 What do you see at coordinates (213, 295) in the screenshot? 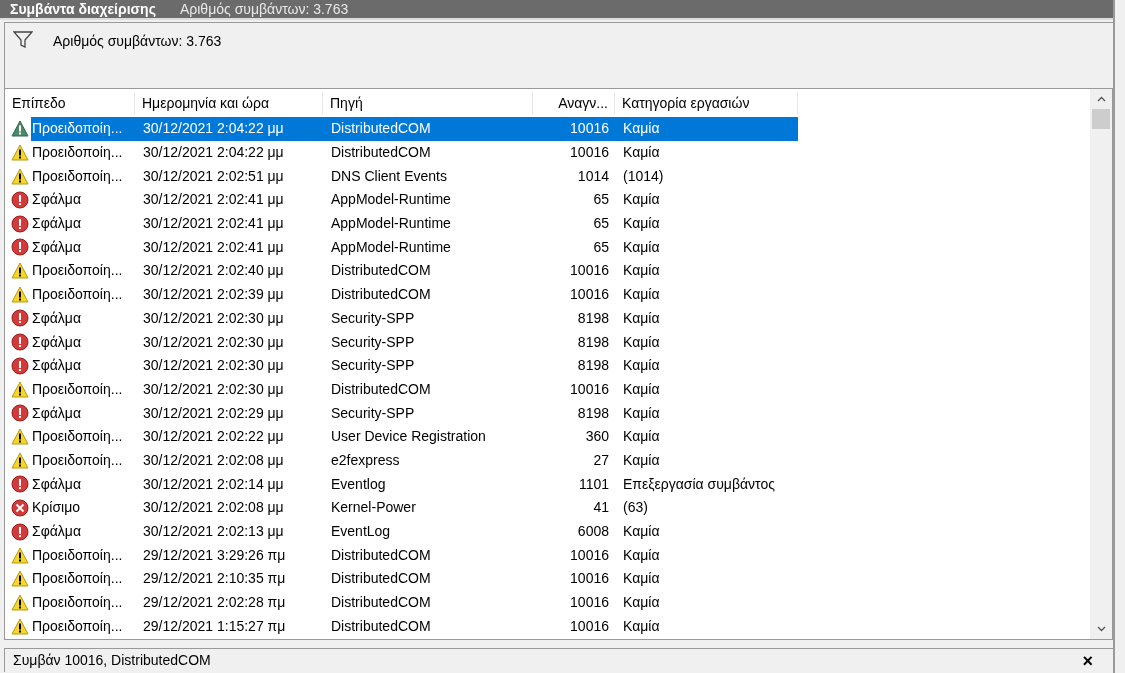
I see `date-cell-text: 30/12/2021 2:02:39 μμ` at bounding box center [213, 295].